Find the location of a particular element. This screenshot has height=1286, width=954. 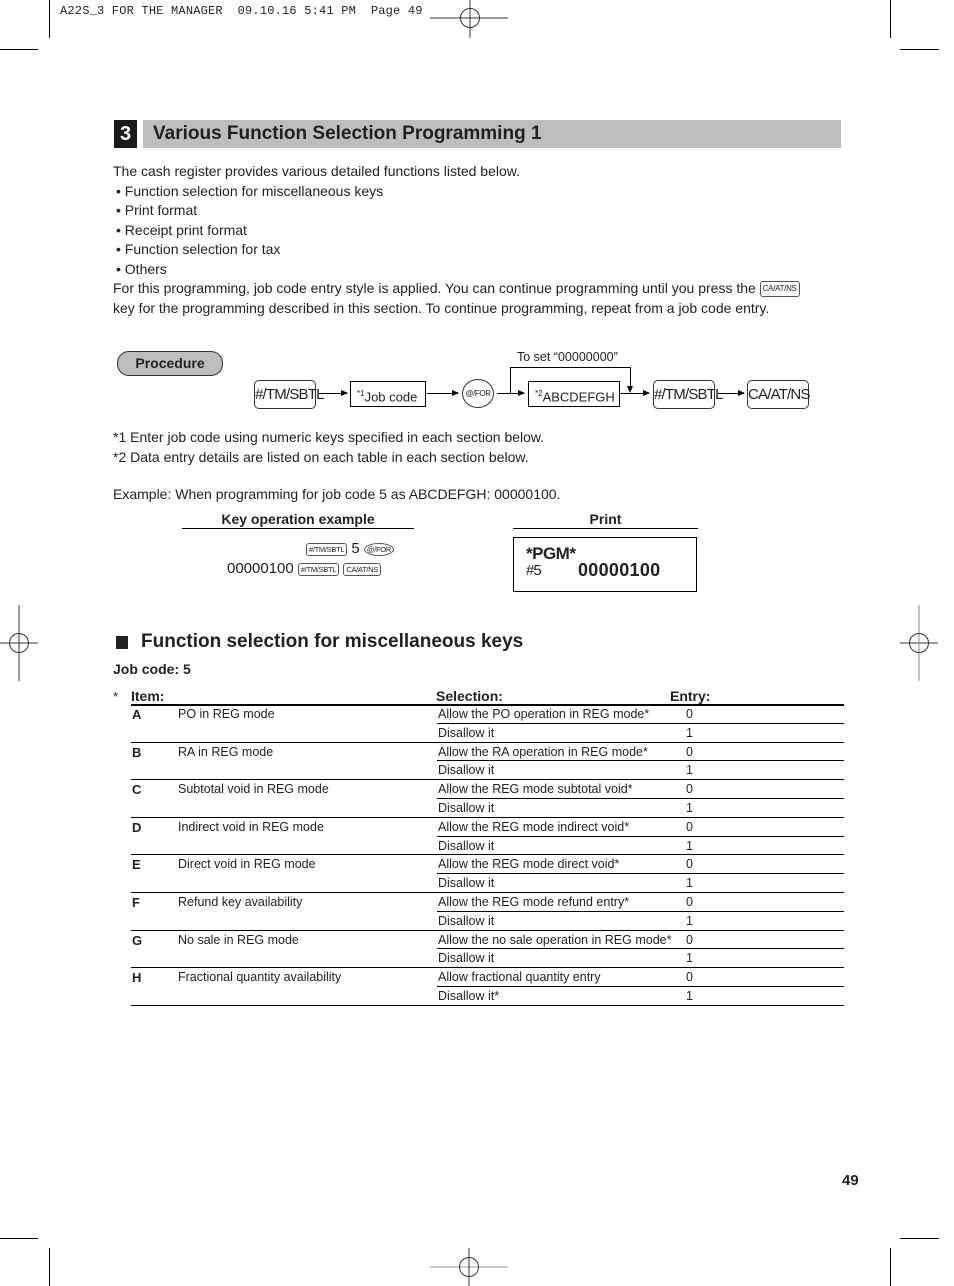

job-code-label: Job code: 5 is located at coordinates (152, 669).